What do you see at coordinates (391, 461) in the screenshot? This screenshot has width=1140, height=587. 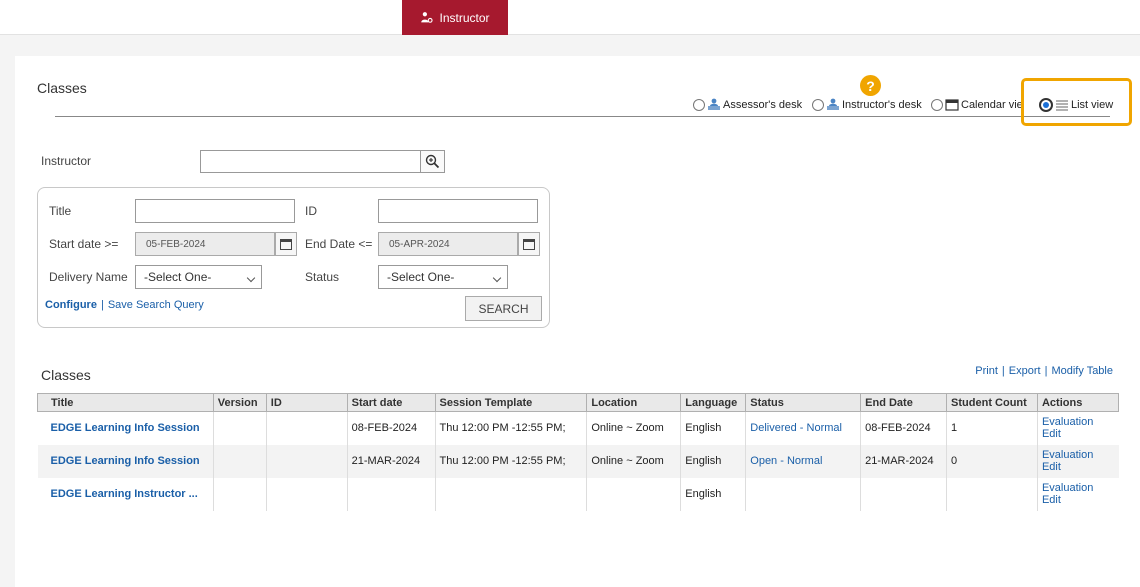 I see `start-date-cell: 21-MAR-2024` at bounding box center [391, 461].